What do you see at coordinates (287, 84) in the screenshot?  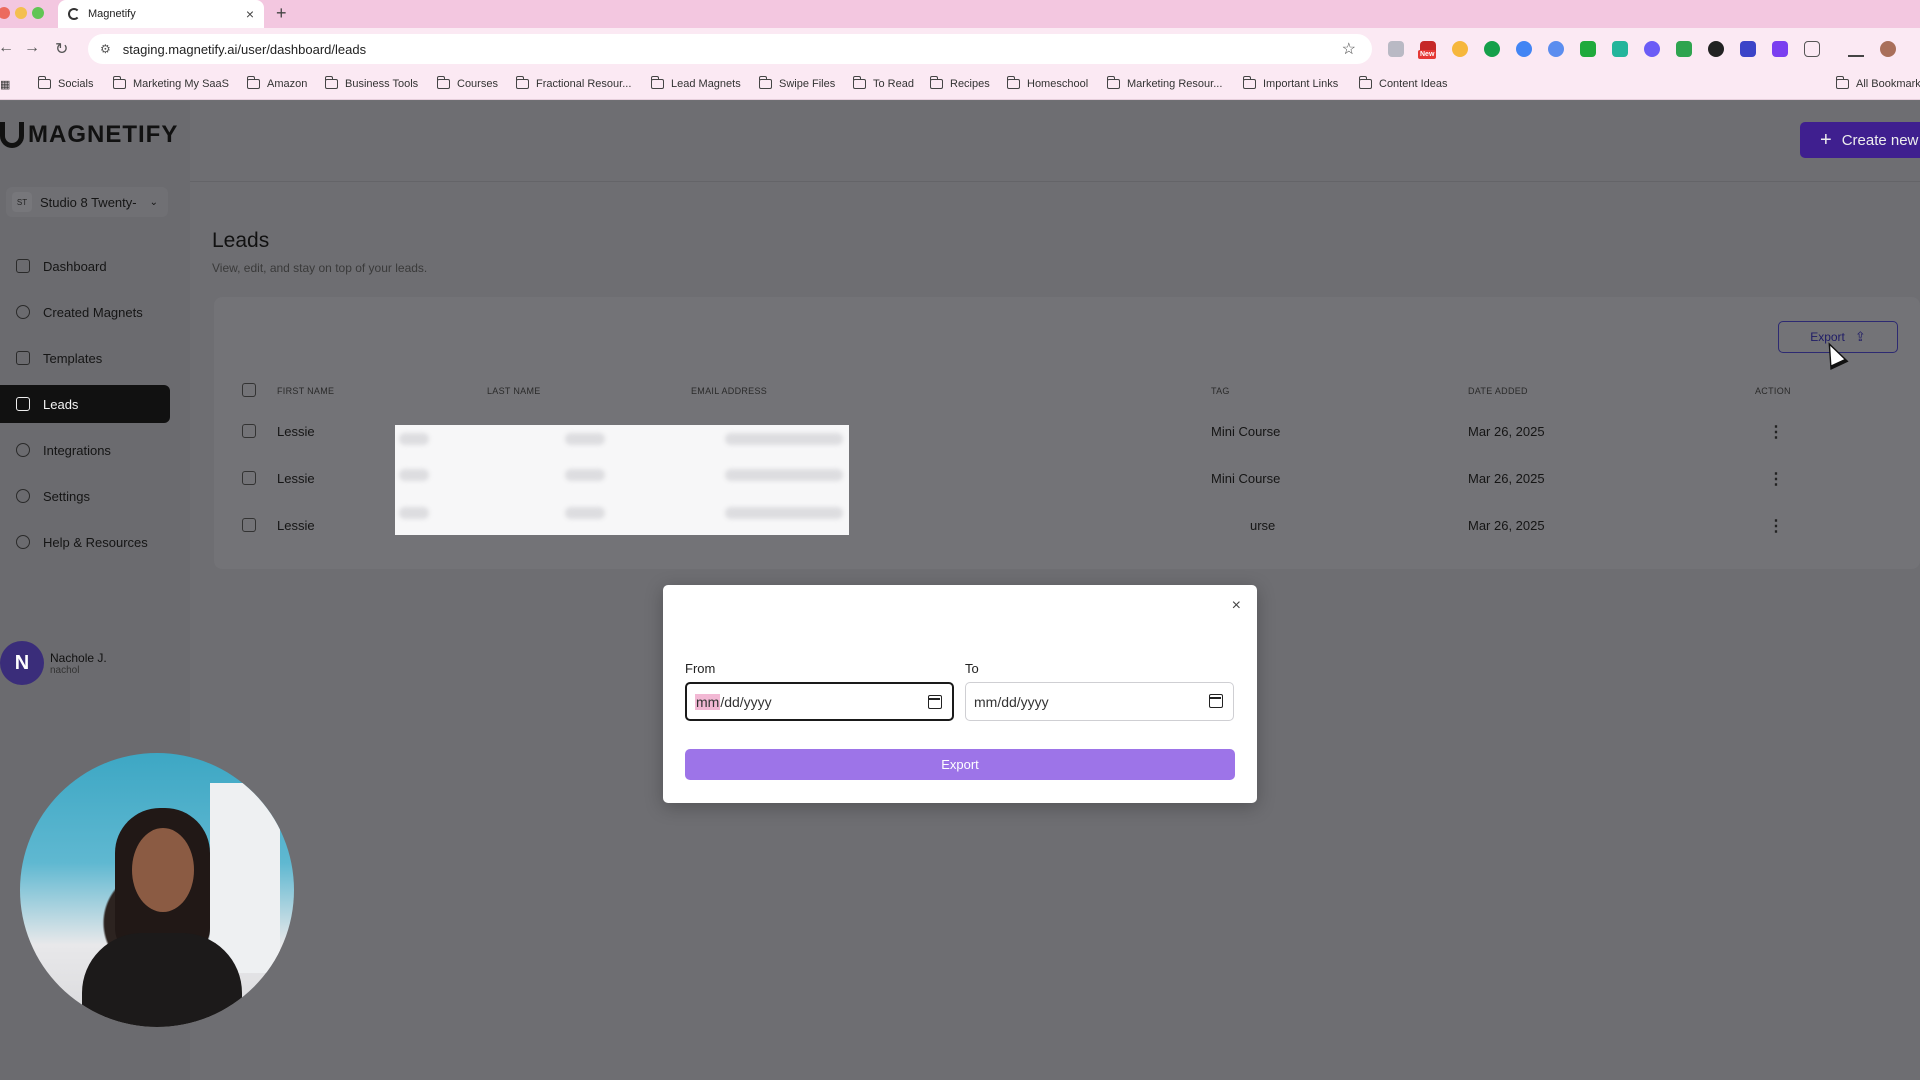 I see `bookmark-label: Amazon` at bounding box center [287, 84].